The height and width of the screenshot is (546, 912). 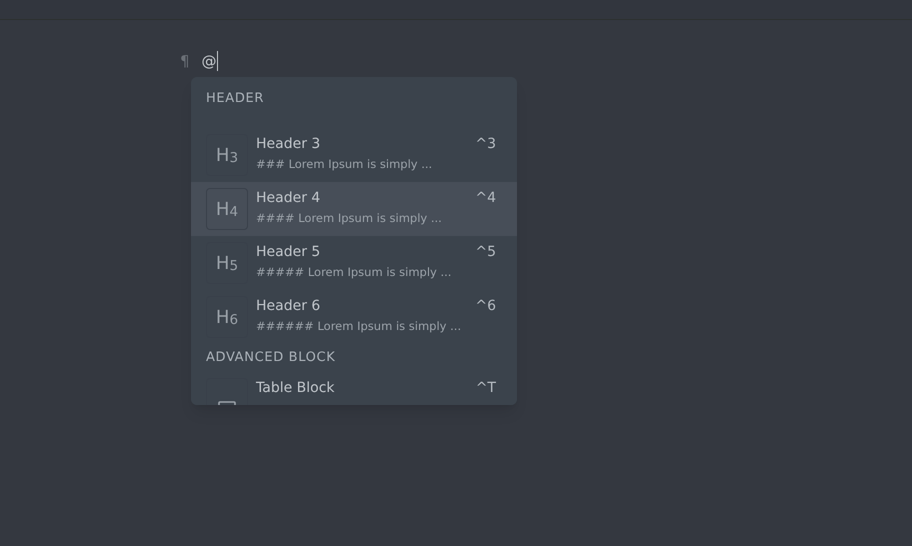 I want to click on text-cursor, so click(x=217, y=61).